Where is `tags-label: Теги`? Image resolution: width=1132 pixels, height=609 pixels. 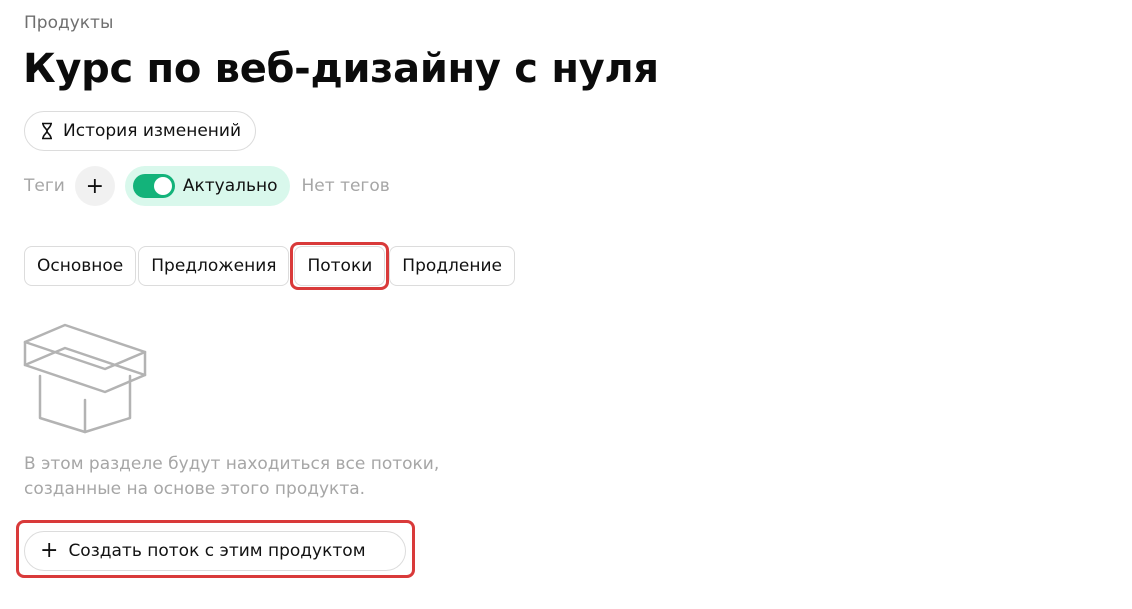 tags-label: Теги is located at coordinates (44, 186).